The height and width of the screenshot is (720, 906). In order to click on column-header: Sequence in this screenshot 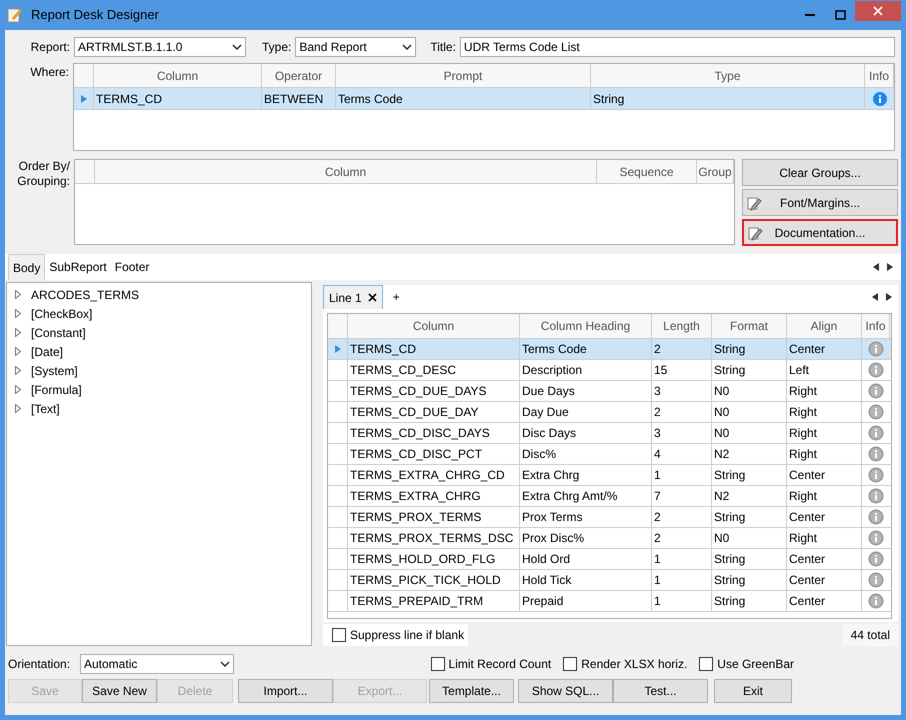, I will do `click(647, 171)`.